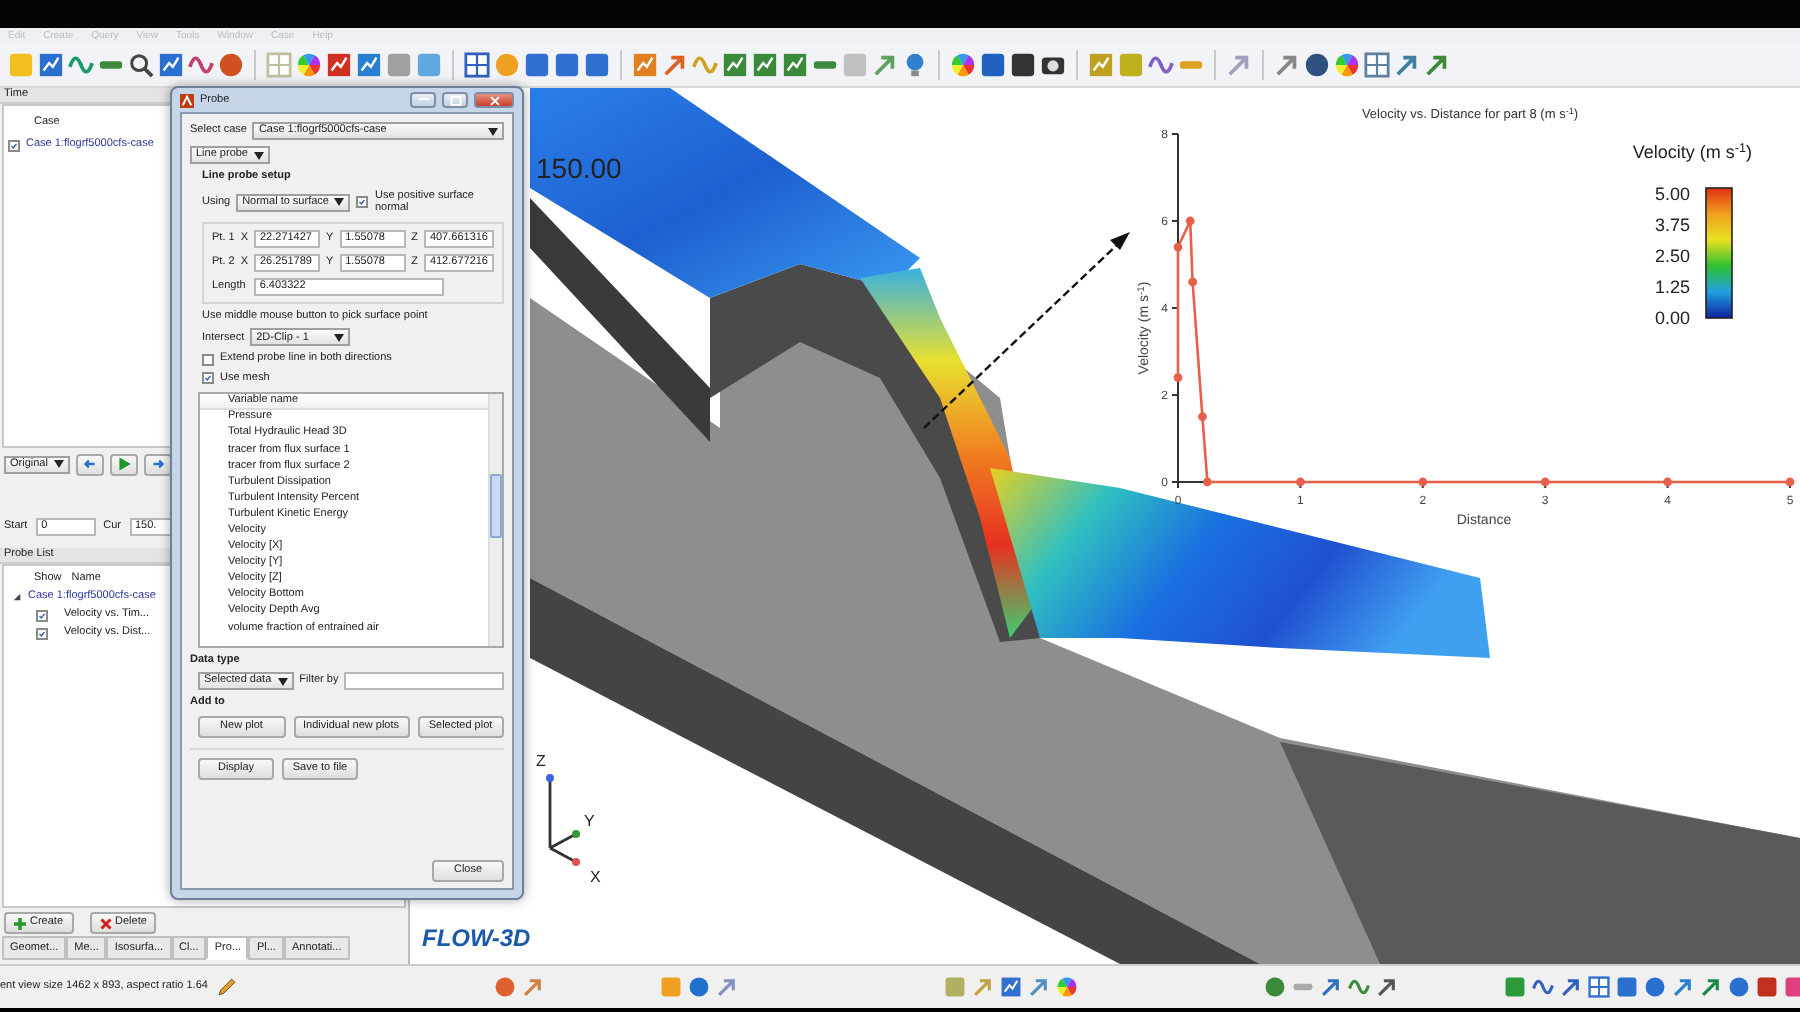 This screenshot has height=1012, width=1800. What do you see at coordinates (541, 761) in the screenshot?
I see `axis-label: Z` at bounding box center [541, 761].